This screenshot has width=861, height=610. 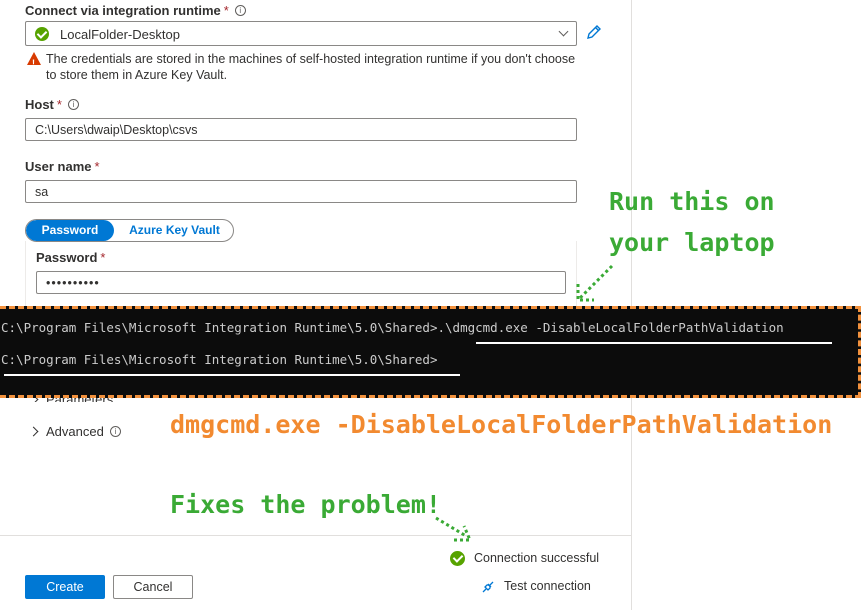 I want to click on plug-icon, so click(x=488, y=587).